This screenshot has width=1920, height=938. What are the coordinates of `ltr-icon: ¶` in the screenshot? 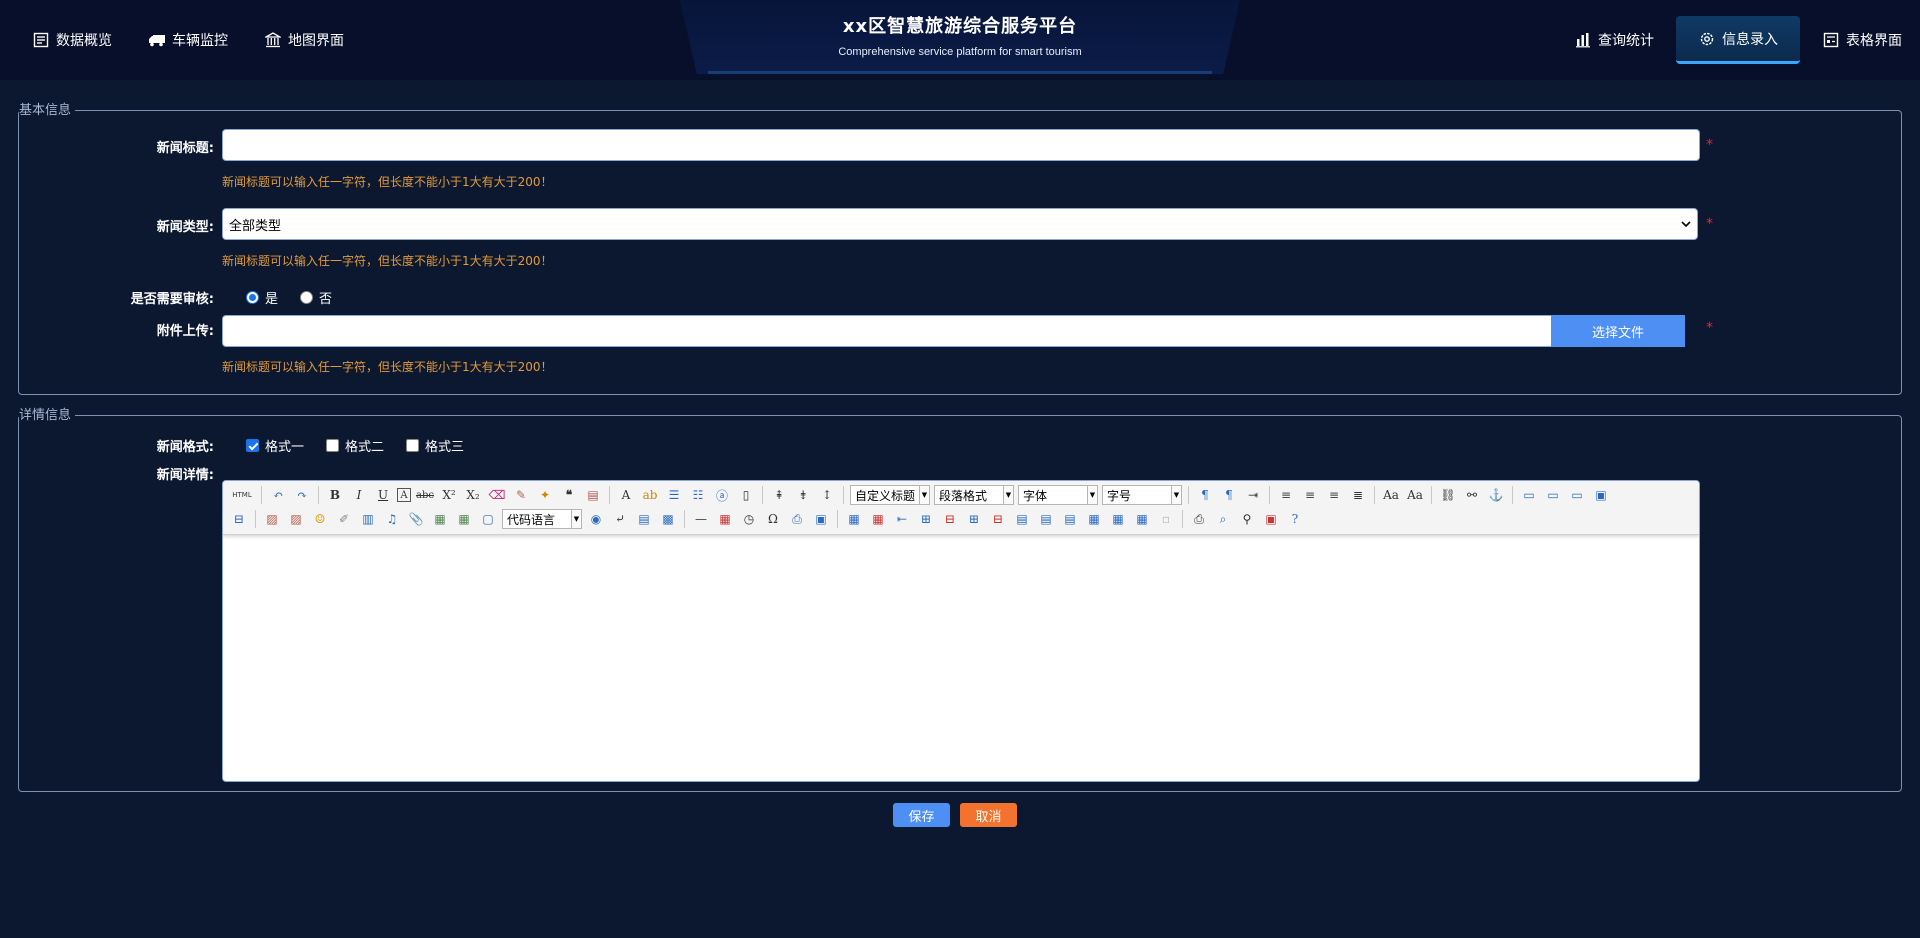 It's located at (1205, 495).